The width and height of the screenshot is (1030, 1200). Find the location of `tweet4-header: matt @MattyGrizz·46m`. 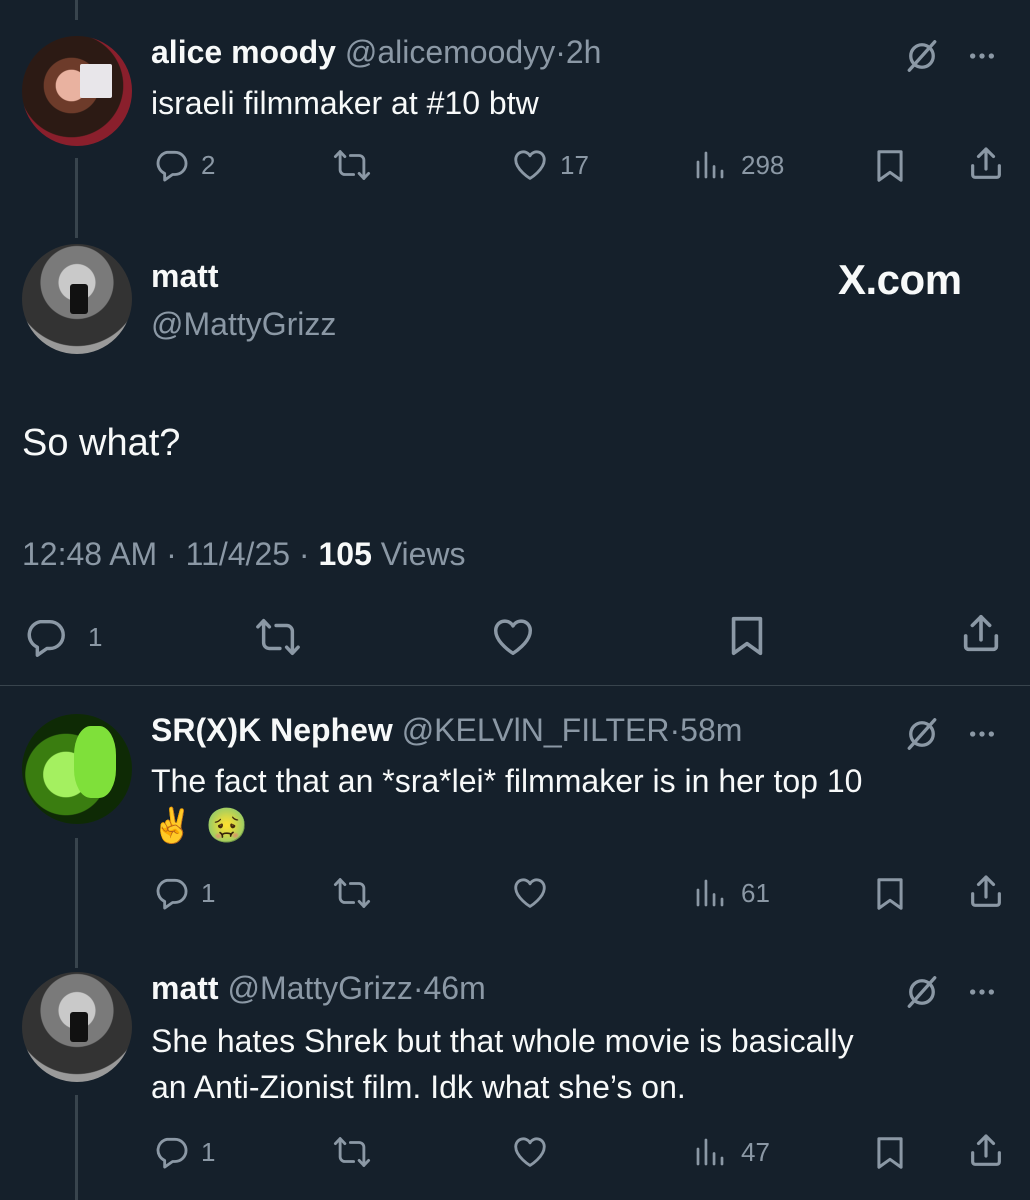

tweet4-header: matt @MattyGrizz·46m is located at coordinates (318, 988).